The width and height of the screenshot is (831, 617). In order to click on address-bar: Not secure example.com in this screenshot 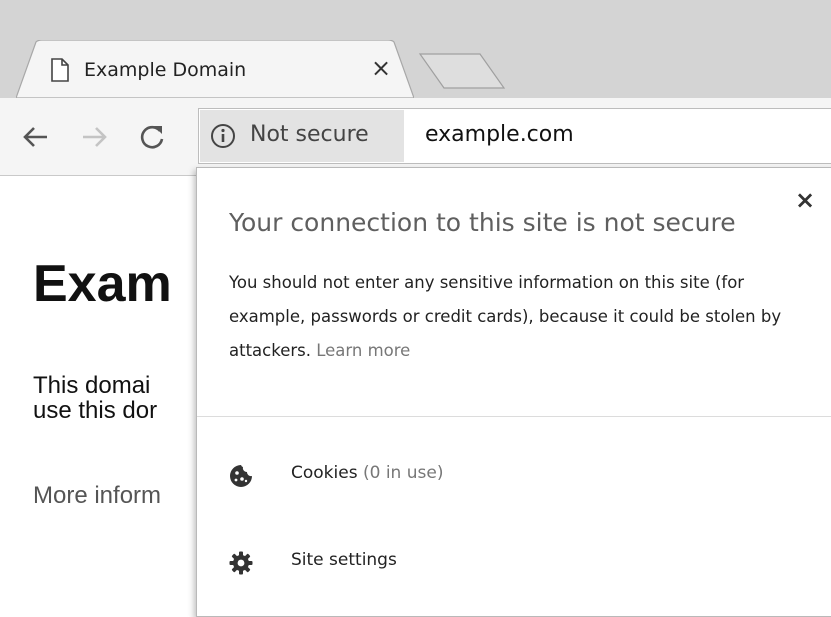, I will do `click(514, 136)`.